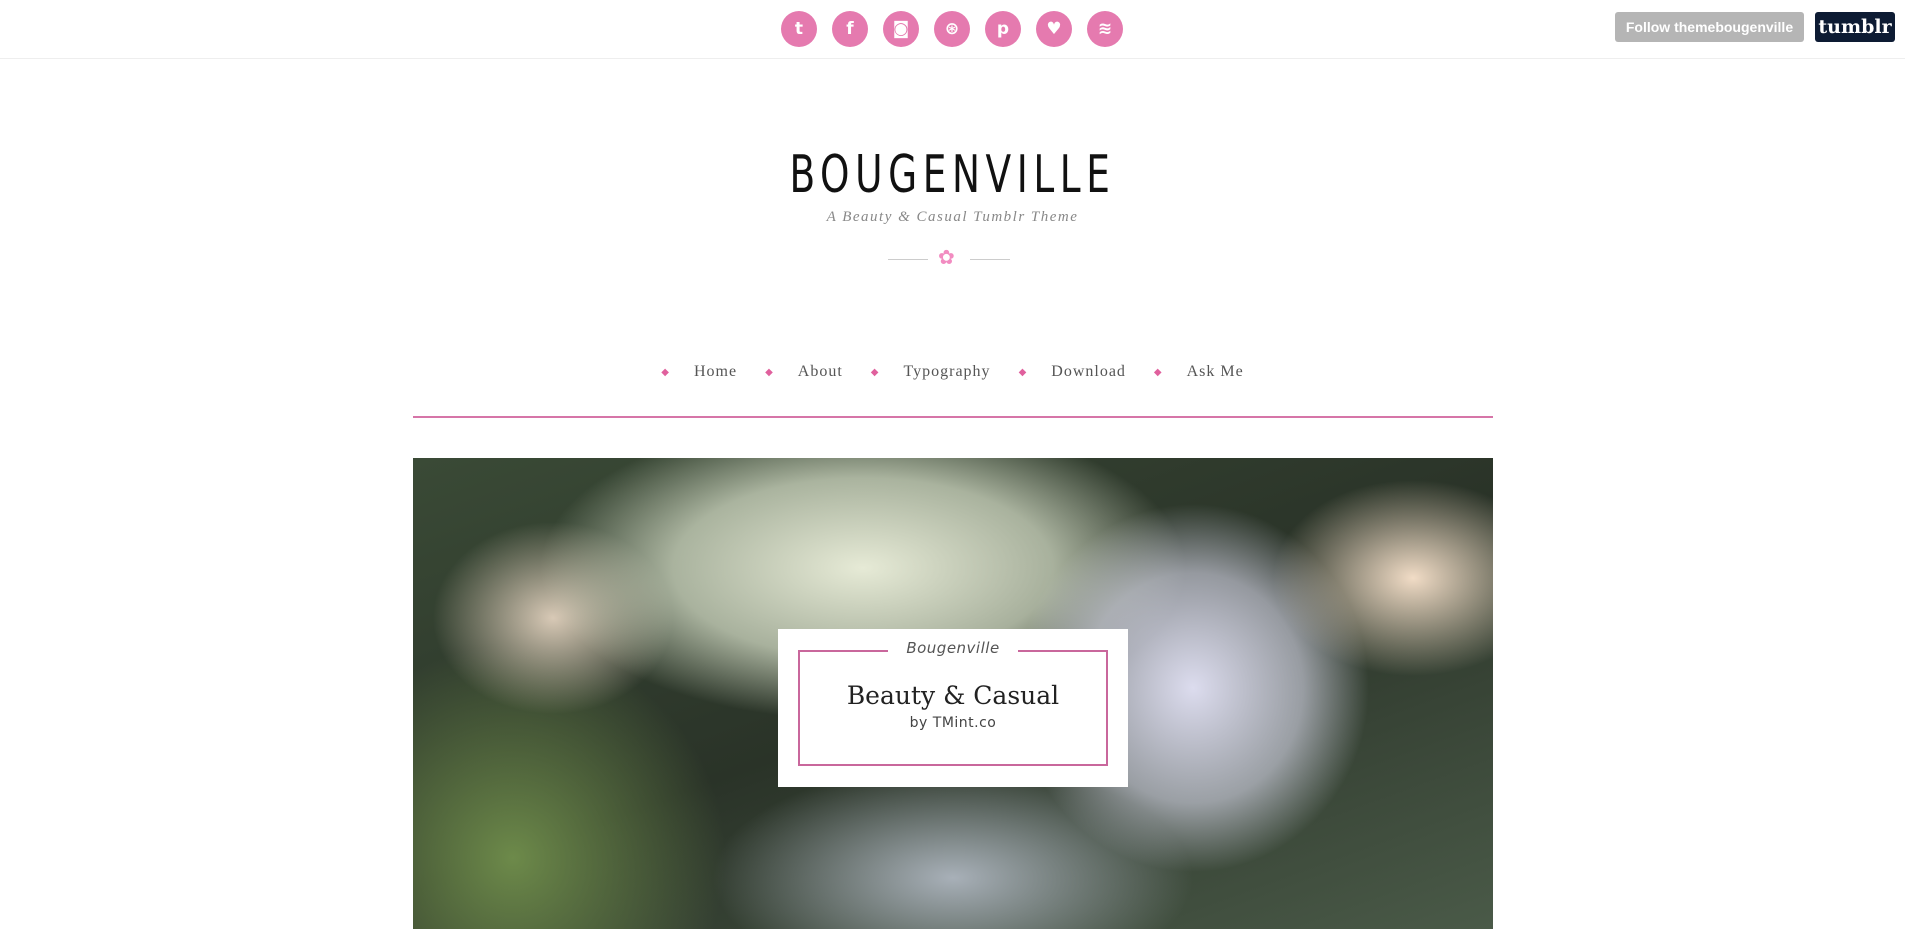  Describe the element at coordinates (850, 29) in the screenshot. I see `facebook-icon: f` at that location.